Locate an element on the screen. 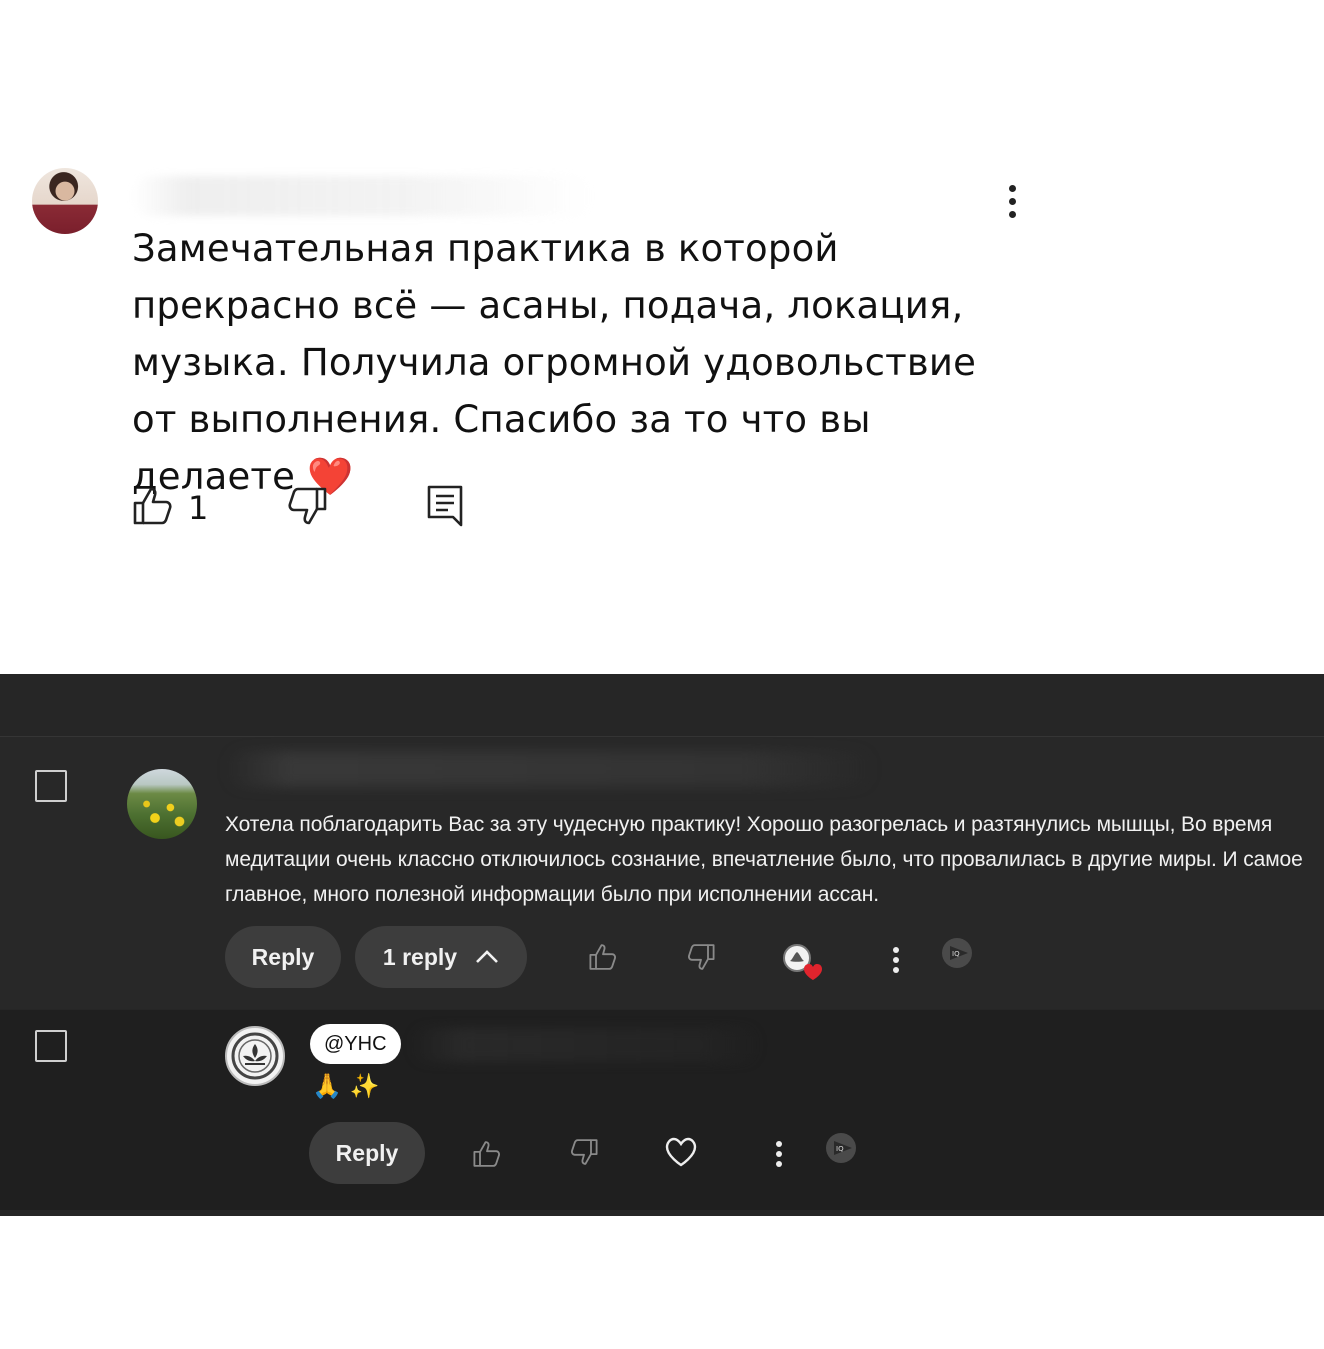 This screenshot has height=1349, width=1324. channel-avatar is located at coordinates (255, 1056).